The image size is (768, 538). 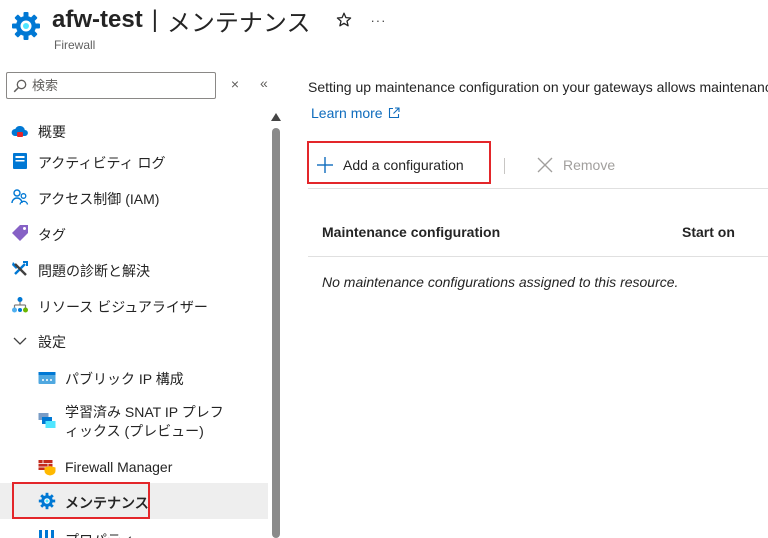 I want to click on more-options-button: ···, so click(x=378, y=20).